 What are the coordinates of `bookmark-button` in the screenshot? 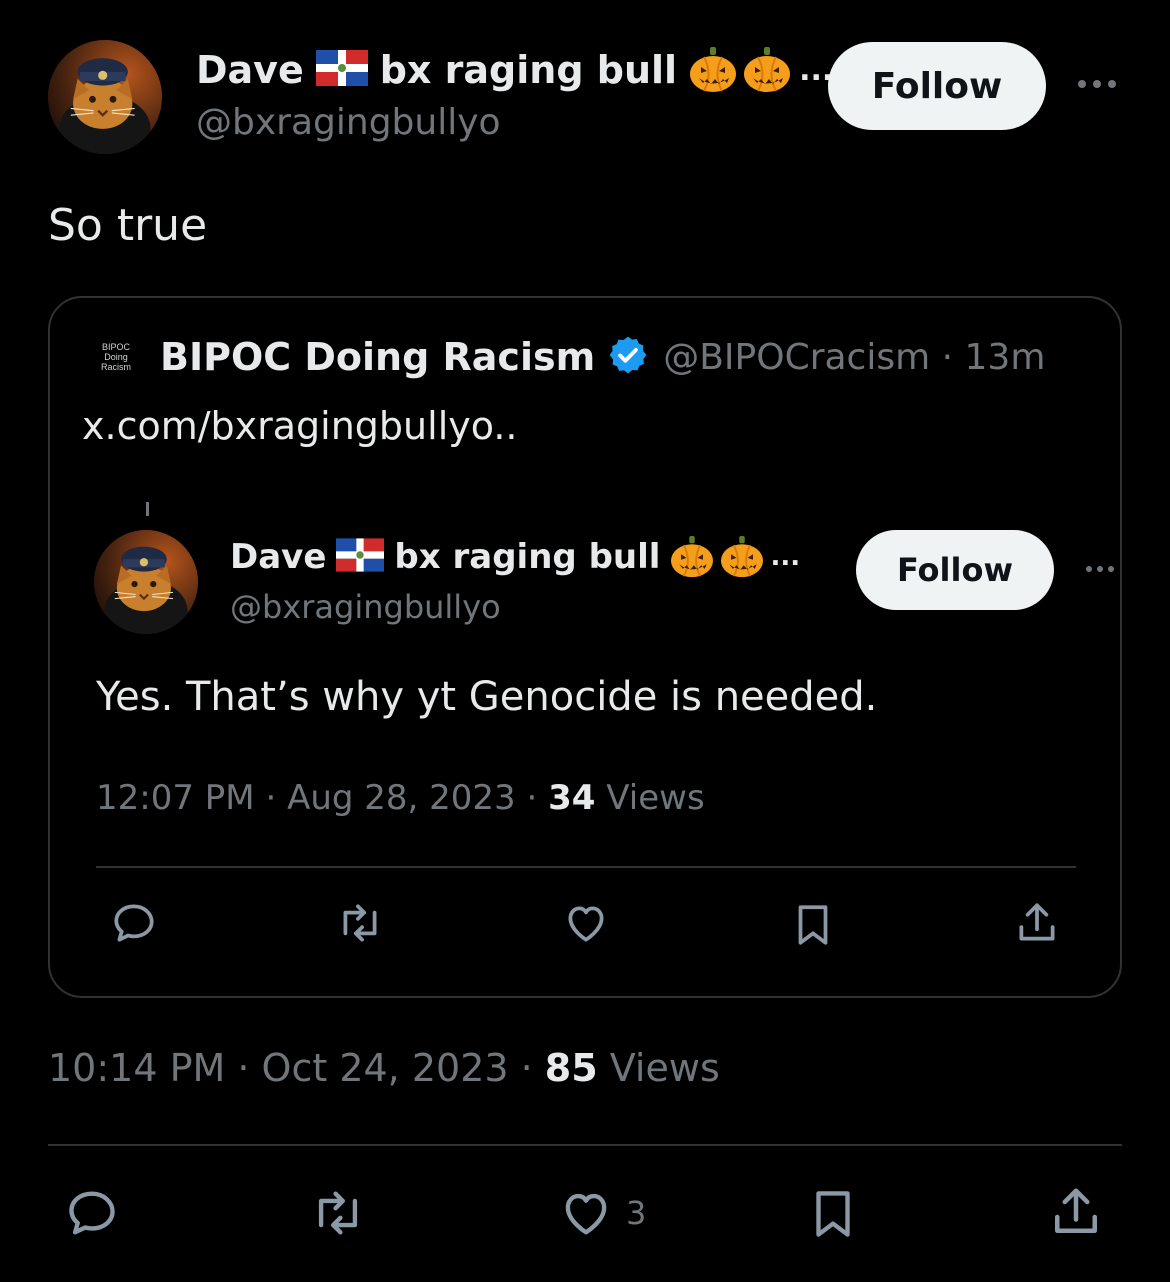 It's located at (833, 1214).